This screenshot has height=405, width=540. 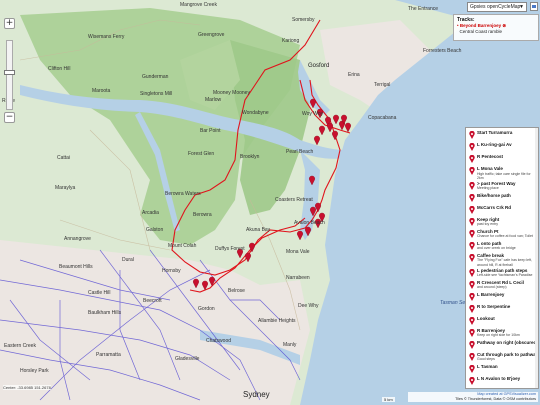 I want to click on place-label: Wisemans Ferry, so click(x=106, y=37).